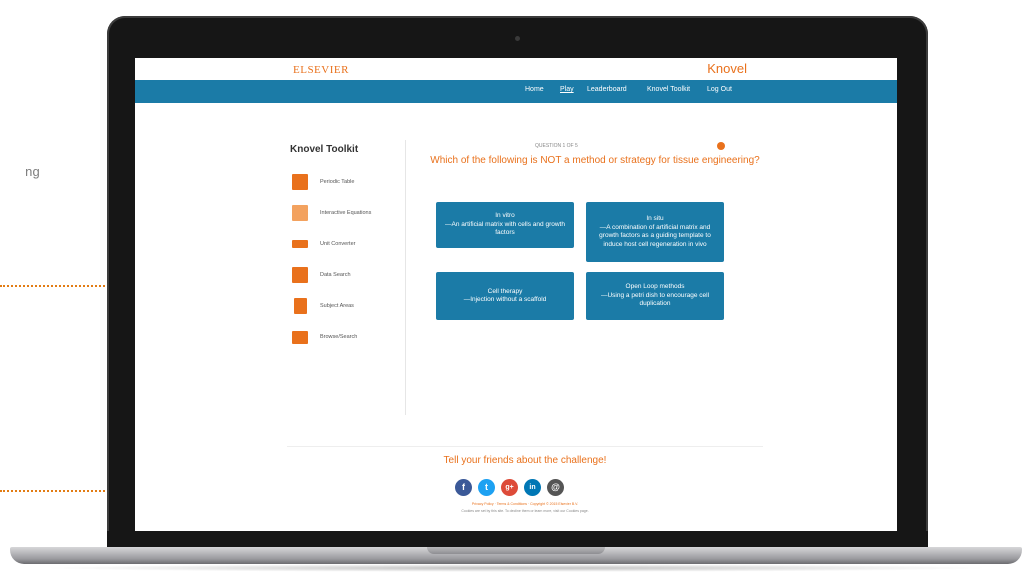 Image resolution: width=1032 pixels, height=587 pixels. I want to click on laptop-bezel-bottom, so click(517, 539).